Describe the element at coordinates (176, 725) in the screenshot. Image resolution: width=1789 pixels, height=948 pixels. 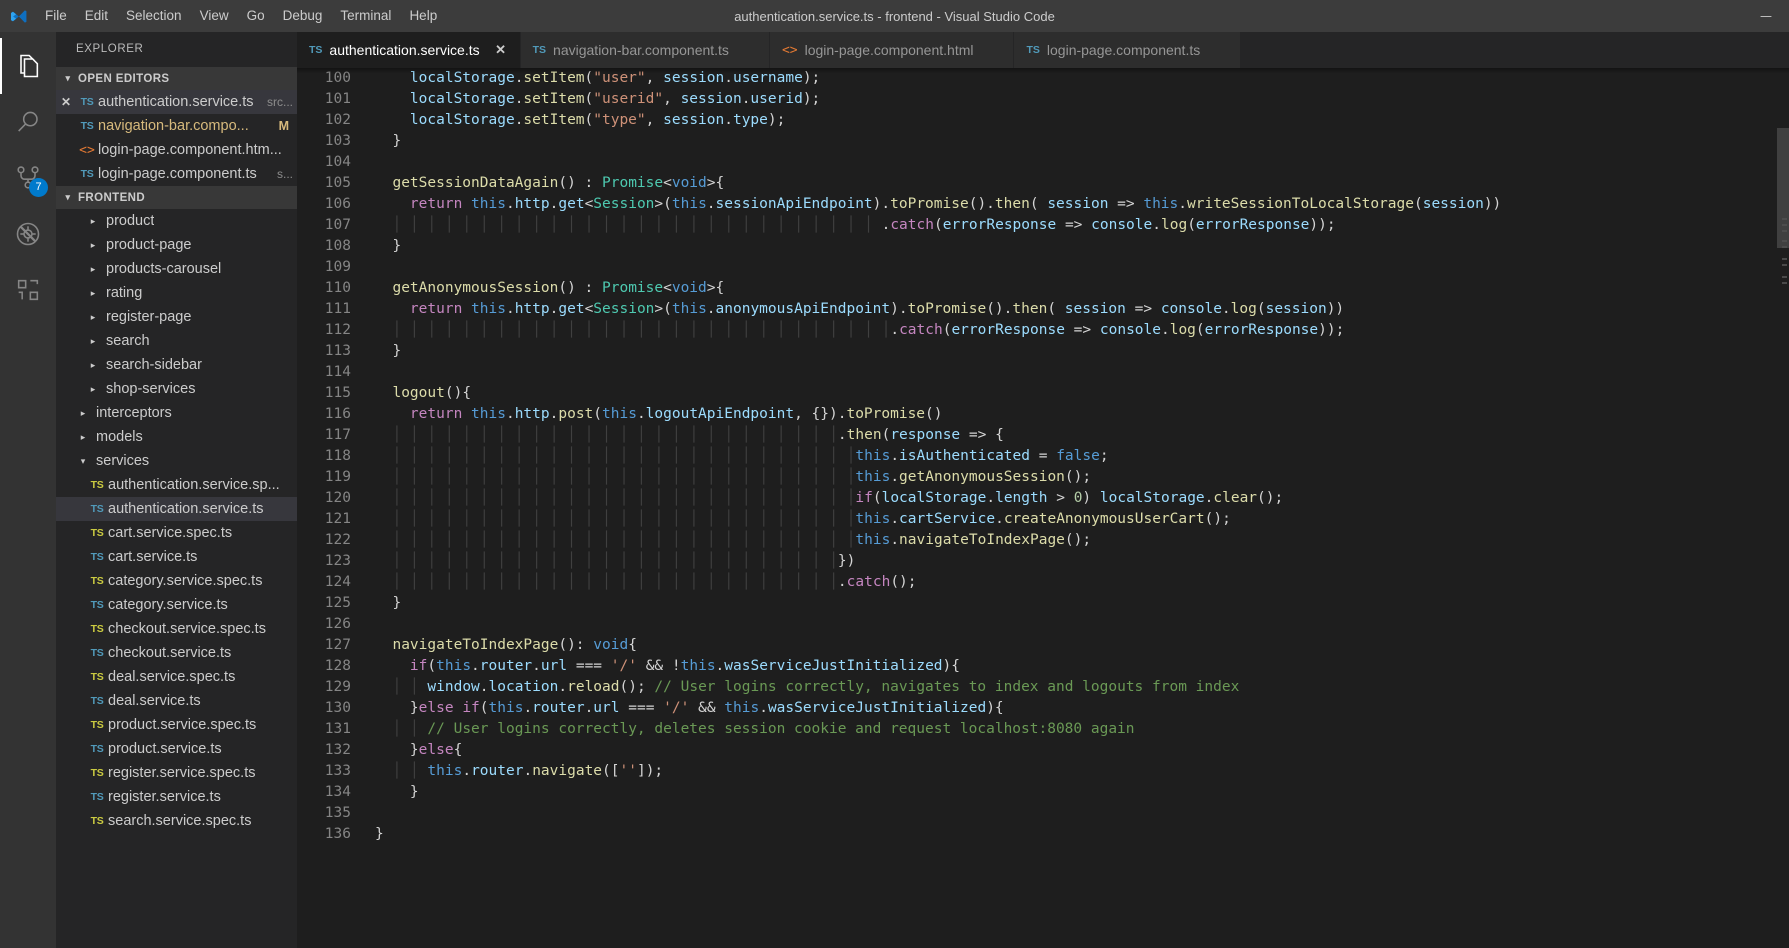
I see `tree-file-product.service.spec.ts: TS product.service.spec.ts` at that location.